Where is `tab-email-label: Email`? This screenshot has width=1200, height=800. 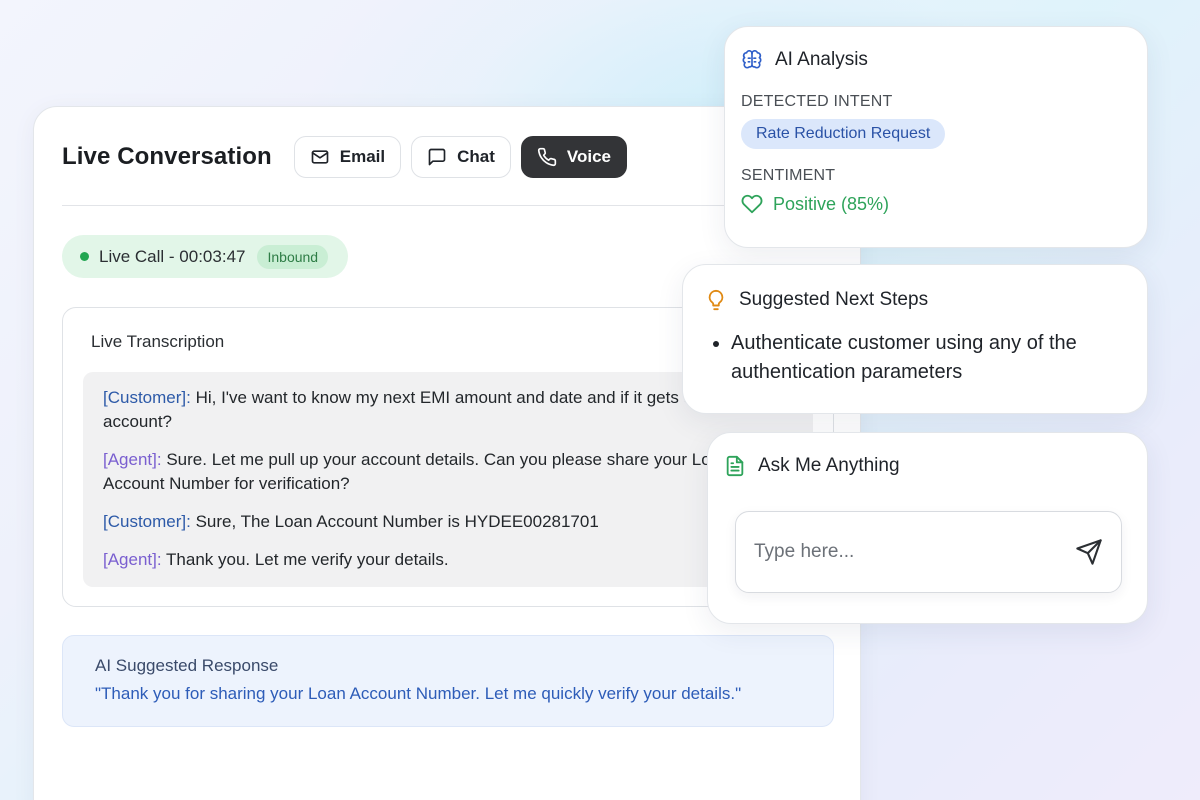
tab-email-label: Email is located at coordinates (362, 156).